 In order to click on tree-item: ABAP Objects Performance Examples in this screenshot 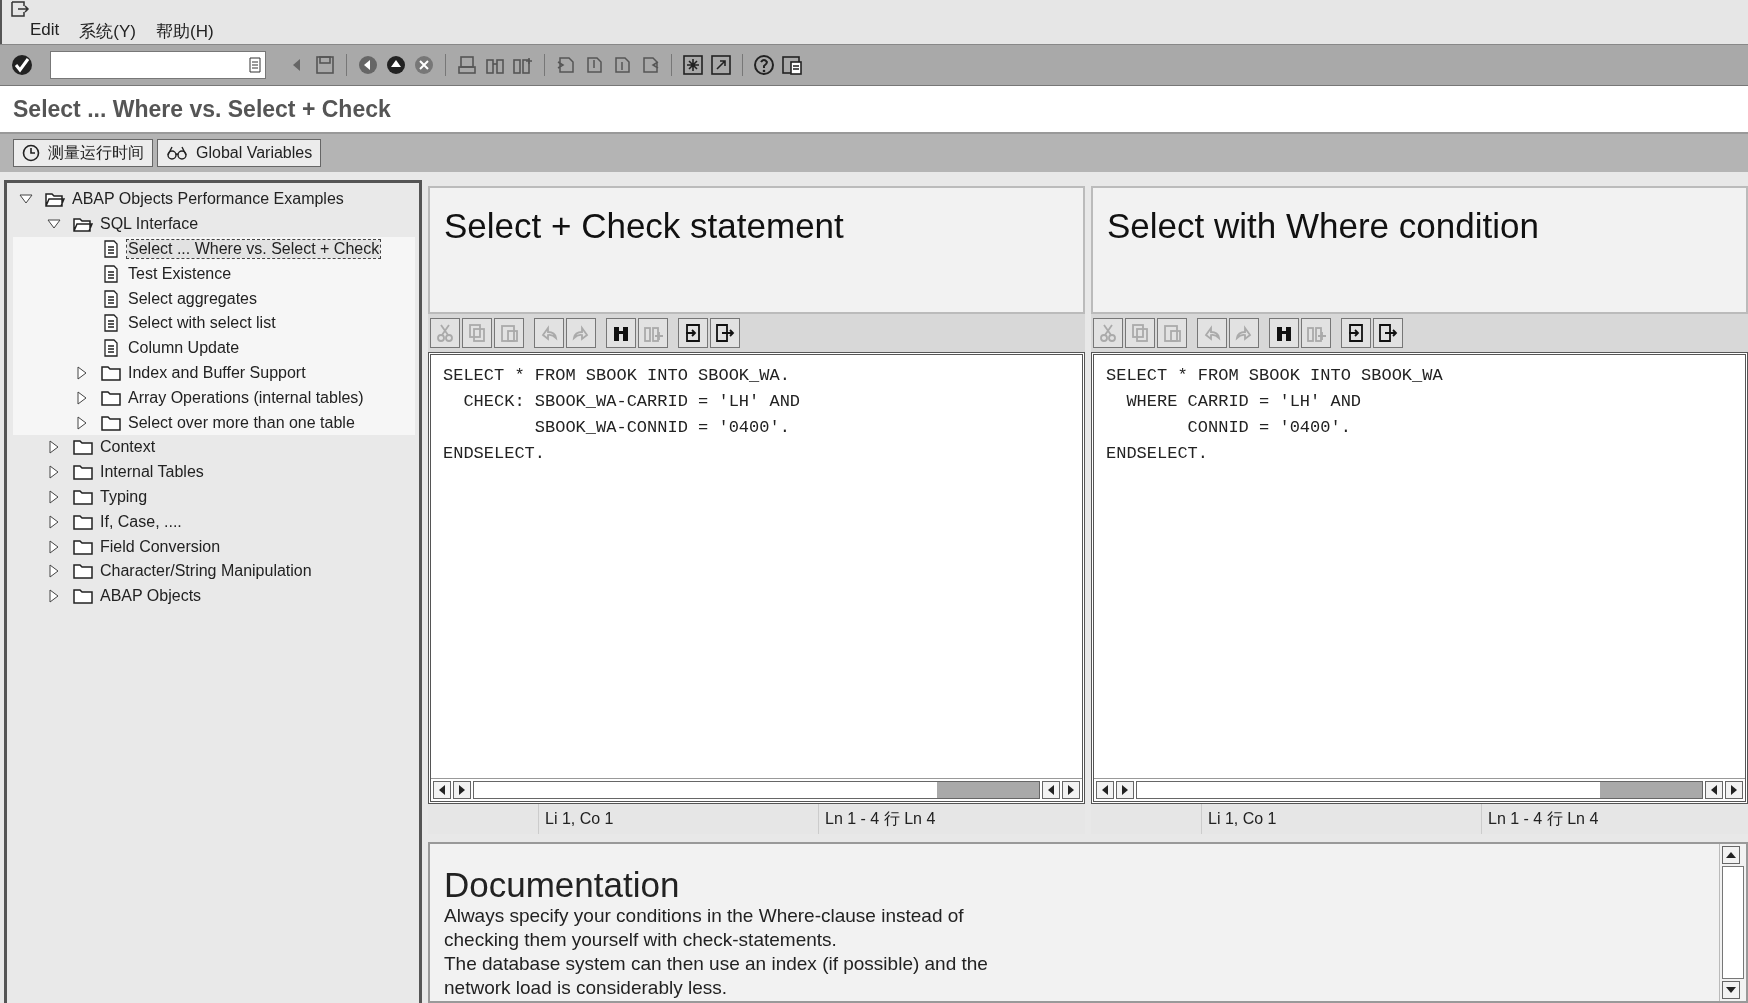, I will do `click(208, 199)`.